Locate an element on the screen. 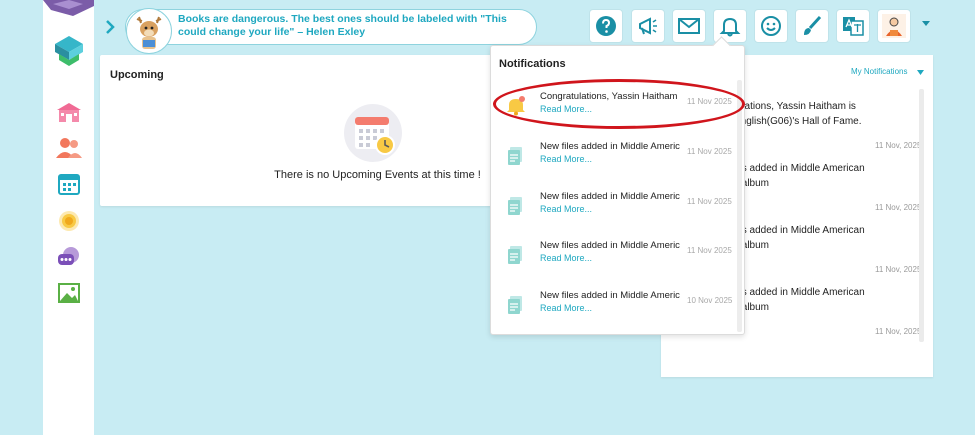 Image resolution: width=975 pixels, height=435 pixels. chat-icon is located at coordinates (69, 257).